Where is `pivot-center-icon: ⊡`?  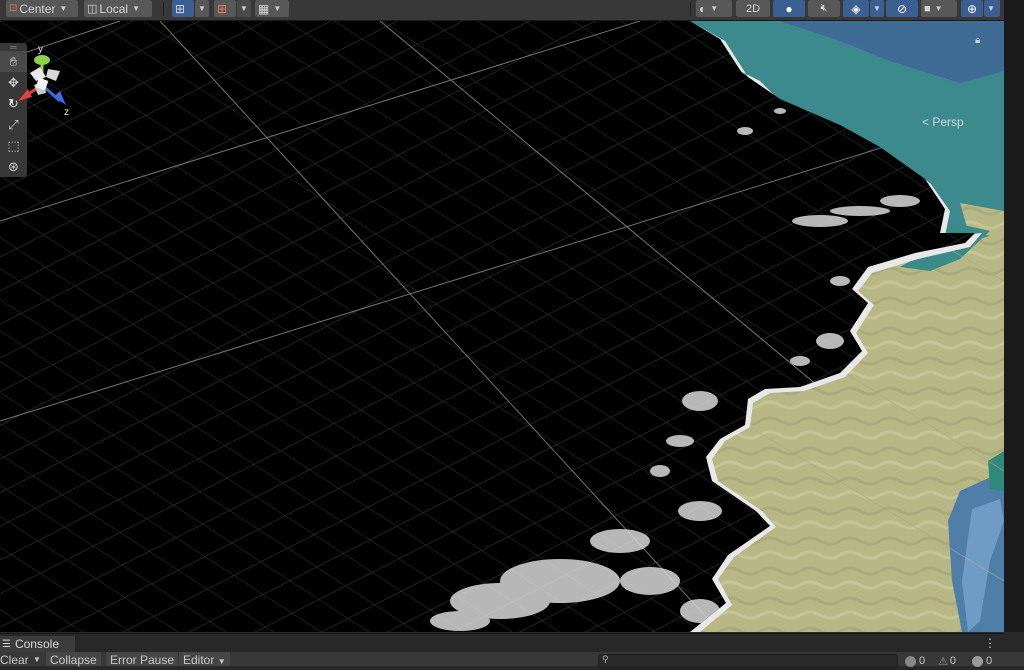 pivot-center-icon: ⊡ is located at coordinates (13, 8).